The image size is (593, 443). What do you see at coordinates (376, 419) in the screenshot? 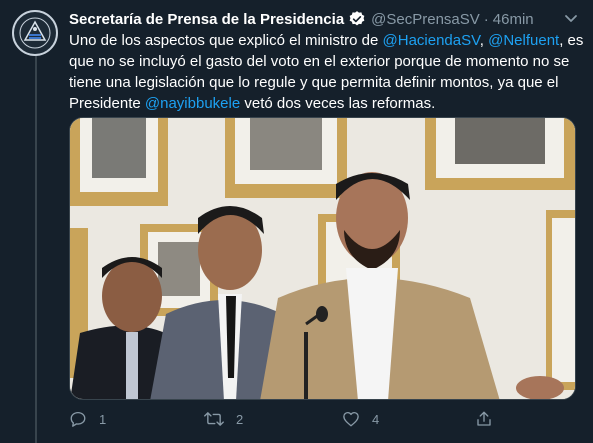
I see `like-count: 4` at bounding box center [376, 419].